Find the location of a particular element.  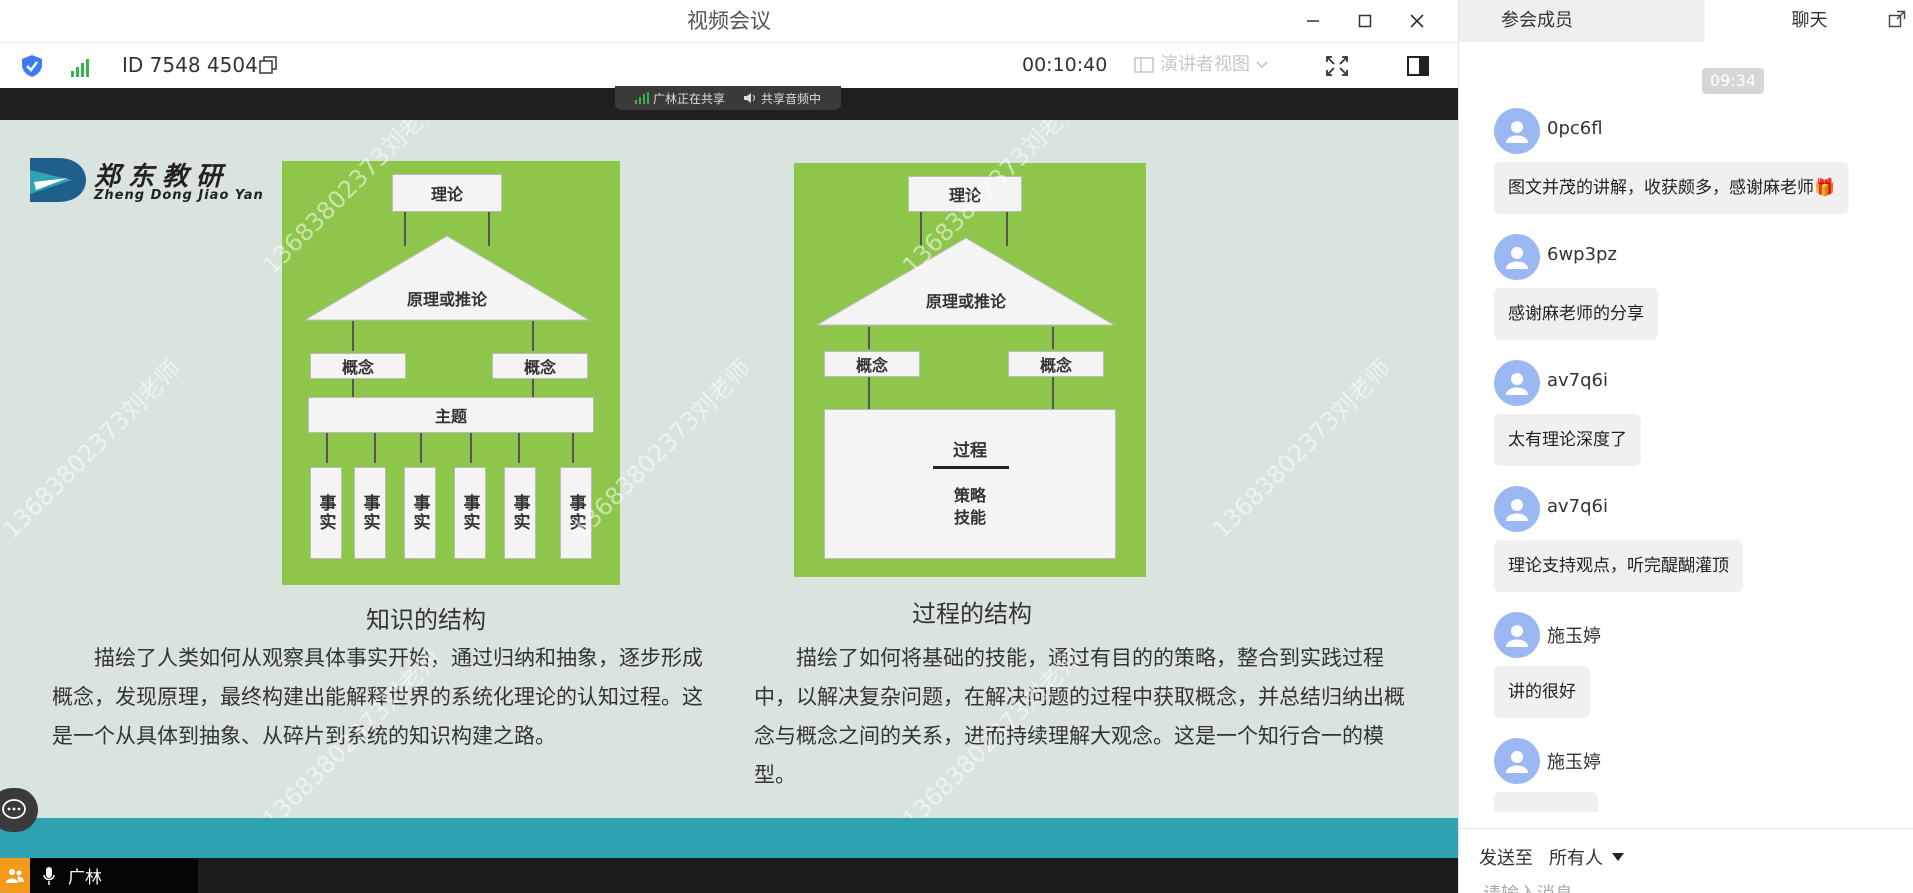

panel-tabs: 参会成员 聊天 is located at coordinates (1686, 21).